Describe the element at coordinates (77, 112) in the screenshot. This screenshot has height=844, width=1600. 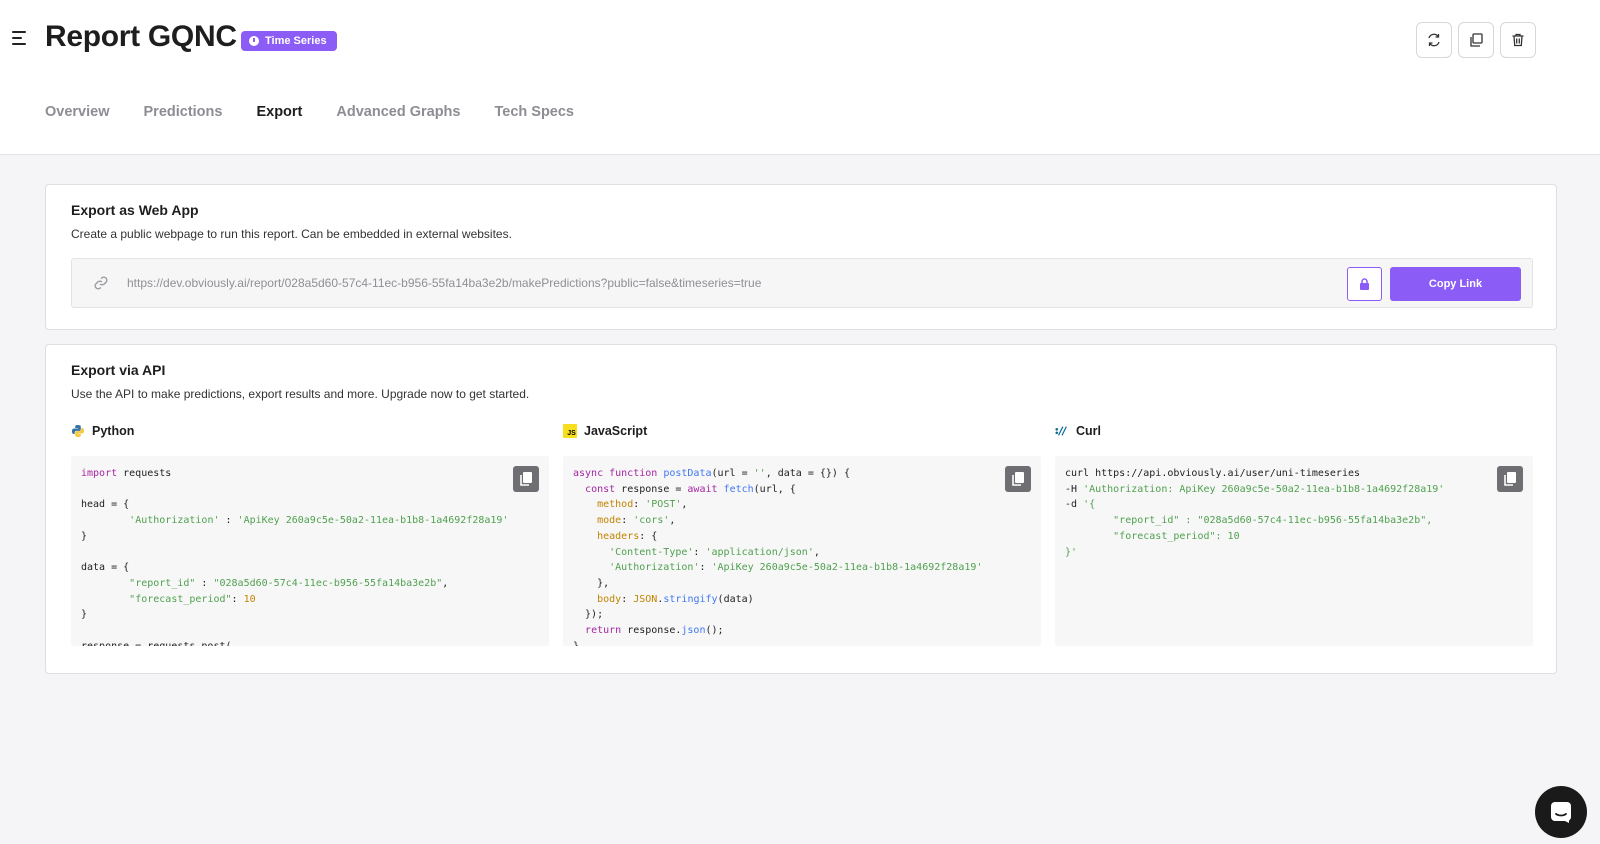
I see `tab-overview: Overview` at that location.